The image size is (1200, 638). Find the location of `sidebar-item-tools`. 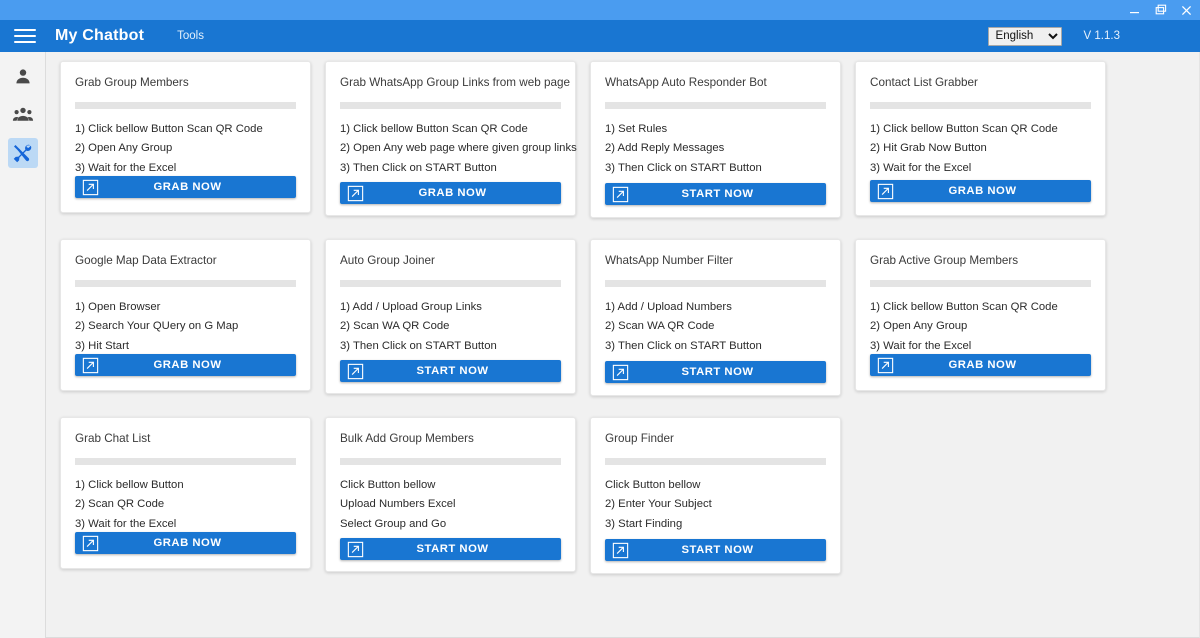

sidebar-item-tools is located at coordinates (22, 153).